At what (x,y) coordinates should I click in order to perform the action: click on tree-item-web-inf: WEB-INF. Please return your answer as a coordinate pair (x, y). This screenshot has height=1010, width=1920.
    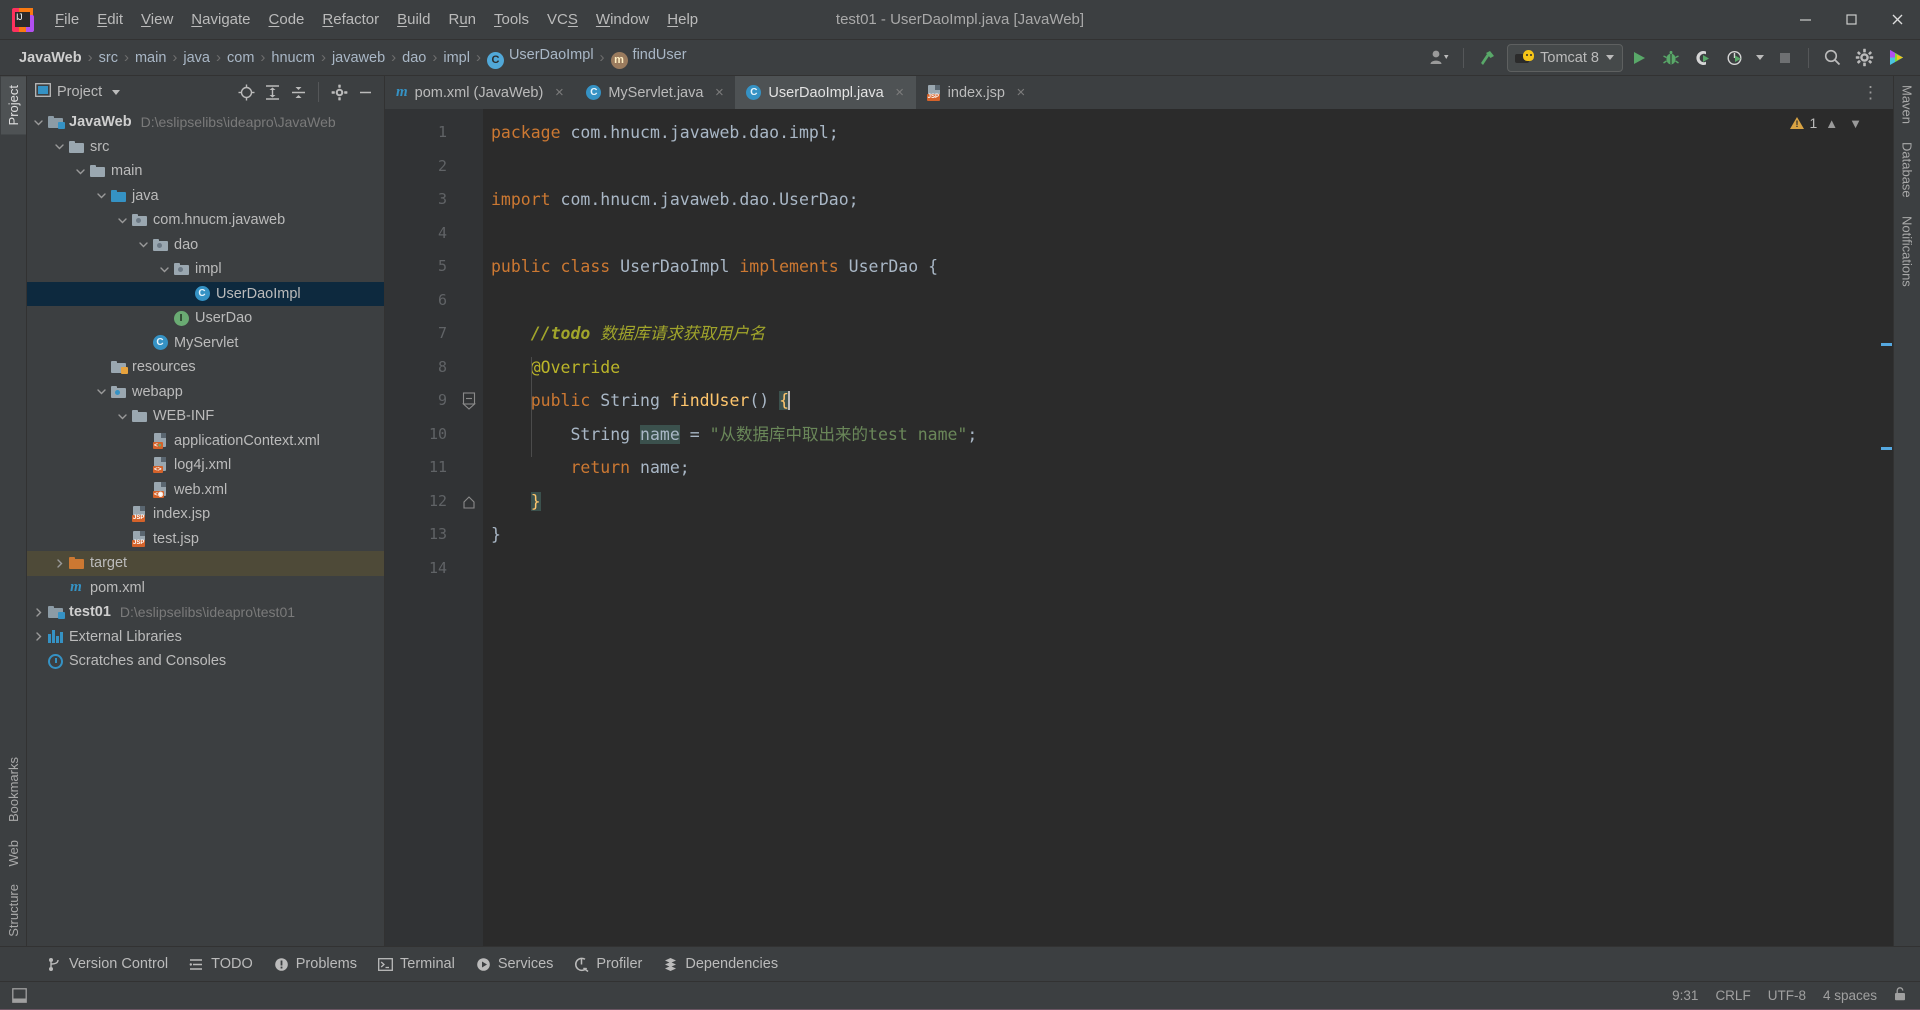
    Looking at the image, I should click on (205, 416).